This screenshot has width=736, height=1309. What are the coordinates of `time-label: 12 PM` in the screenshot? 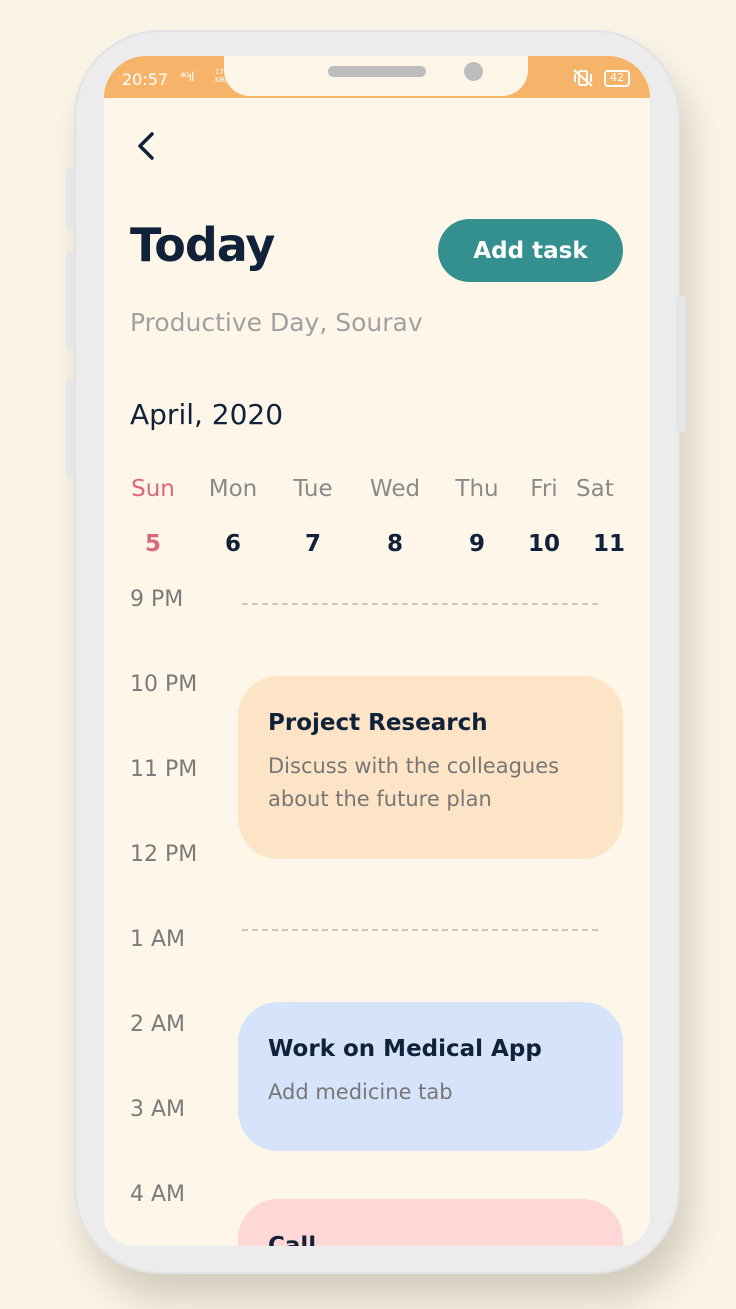 It's located at (164, 854).